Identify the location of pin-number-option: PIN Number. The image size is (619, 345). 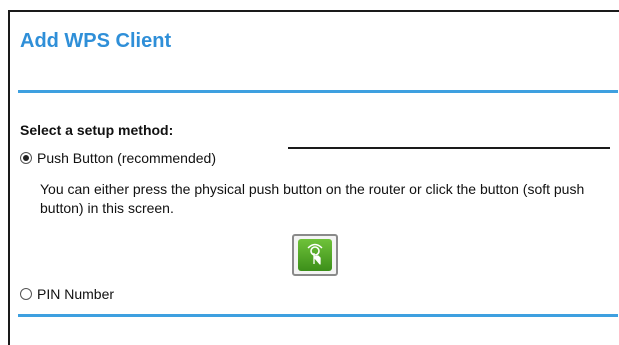
(67, 294).